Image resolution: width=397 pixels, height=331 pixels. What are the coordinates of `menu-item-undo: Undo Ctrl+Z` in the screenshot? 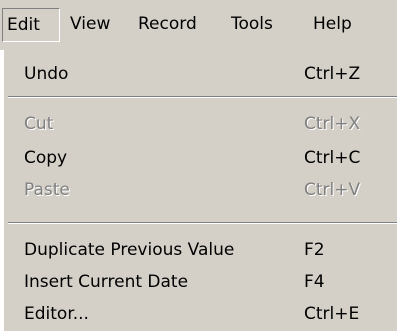 It's located at (200, 74).